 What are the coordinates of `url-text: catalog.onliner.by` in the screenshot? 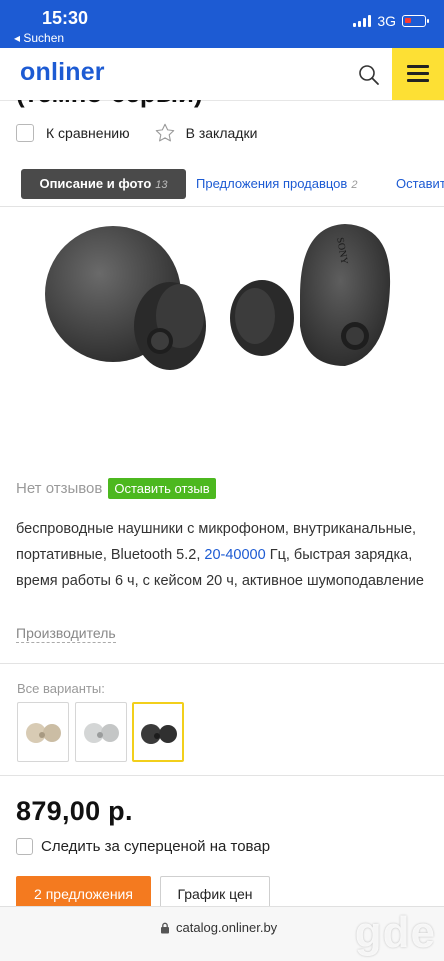 It's located at (227, 927).